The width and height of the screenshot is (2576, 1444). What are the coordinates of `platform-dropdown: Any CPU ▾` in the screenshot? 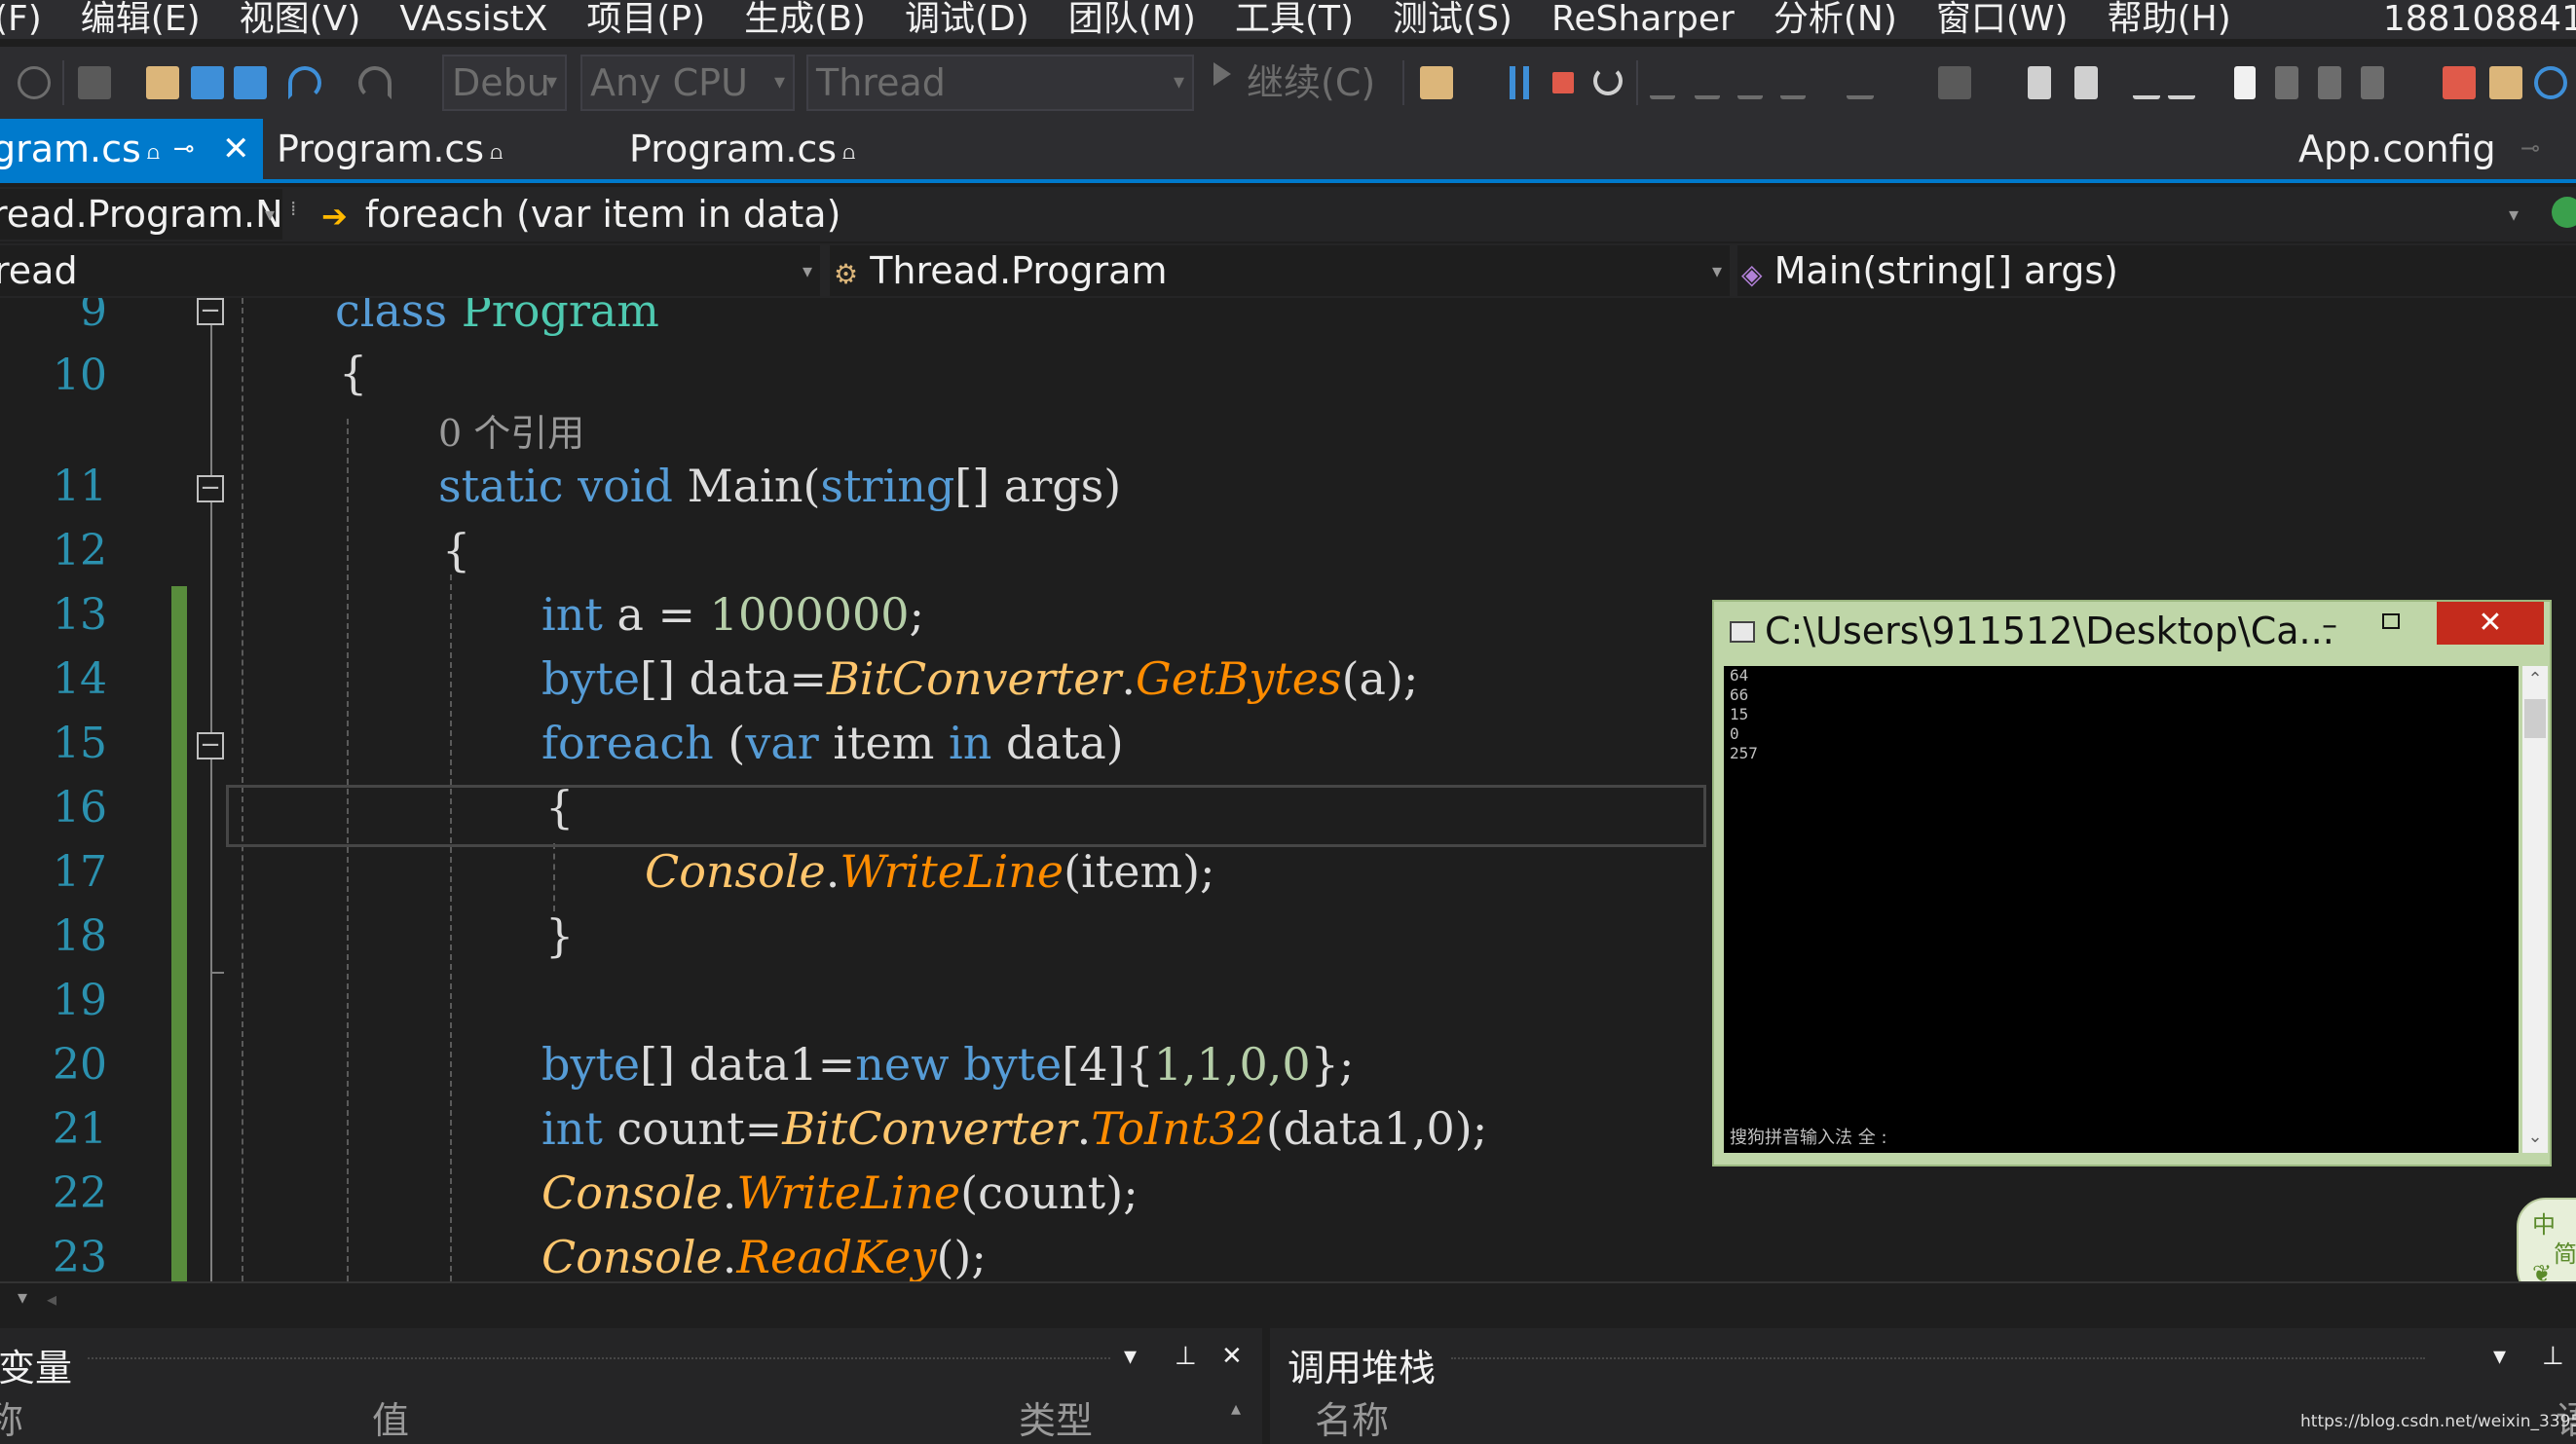 It's located at (687, 83).